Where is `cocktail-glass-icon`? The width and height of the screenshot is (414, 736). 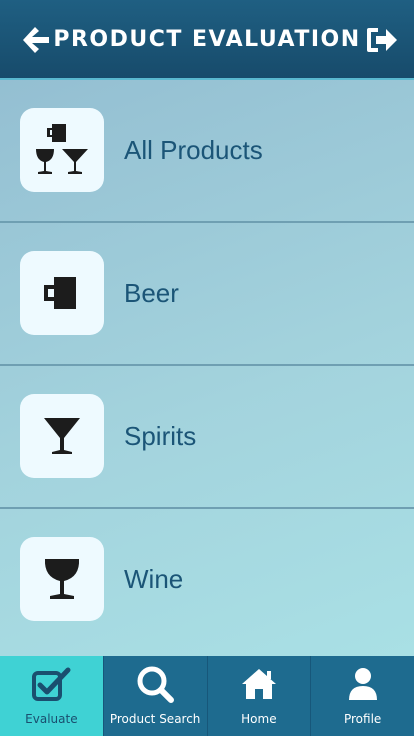 cocktail-glass-icon is located at coordinates (62, 436).